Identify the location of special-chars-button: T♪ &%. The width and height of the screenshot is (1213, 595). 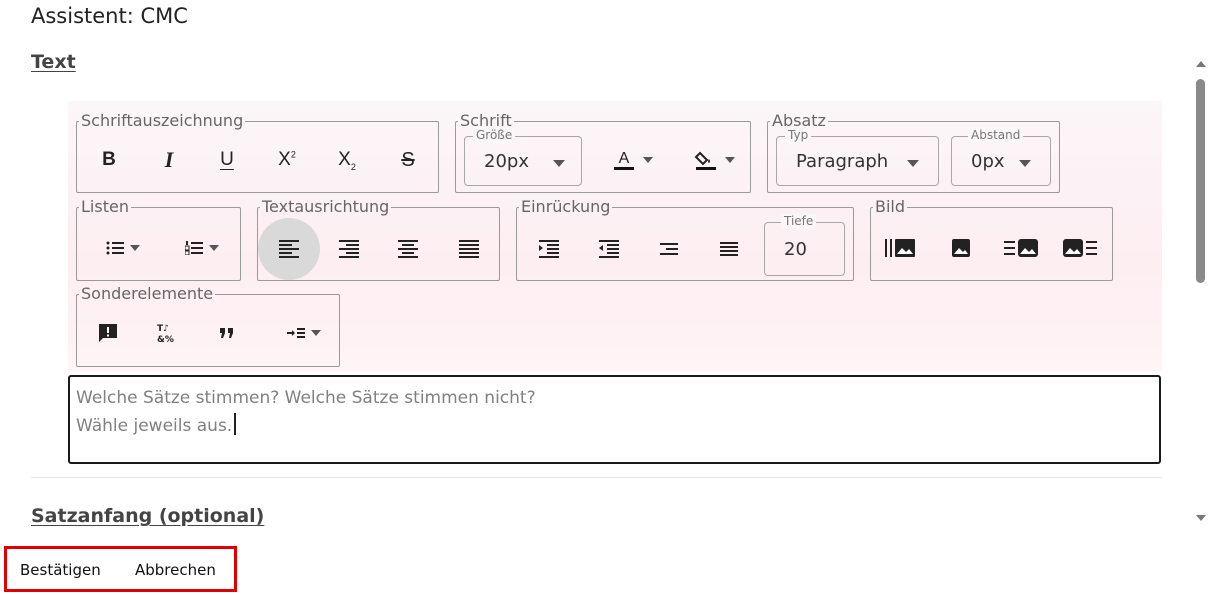
(166, 333).